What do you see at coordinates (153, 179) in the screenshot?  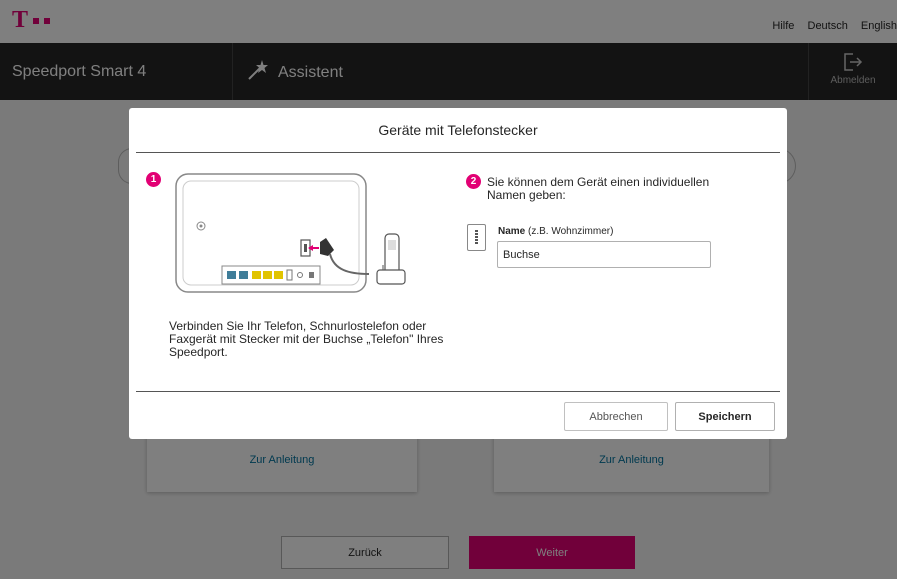 I see `step-1-badge: 1` at bounding box center [153, 179].